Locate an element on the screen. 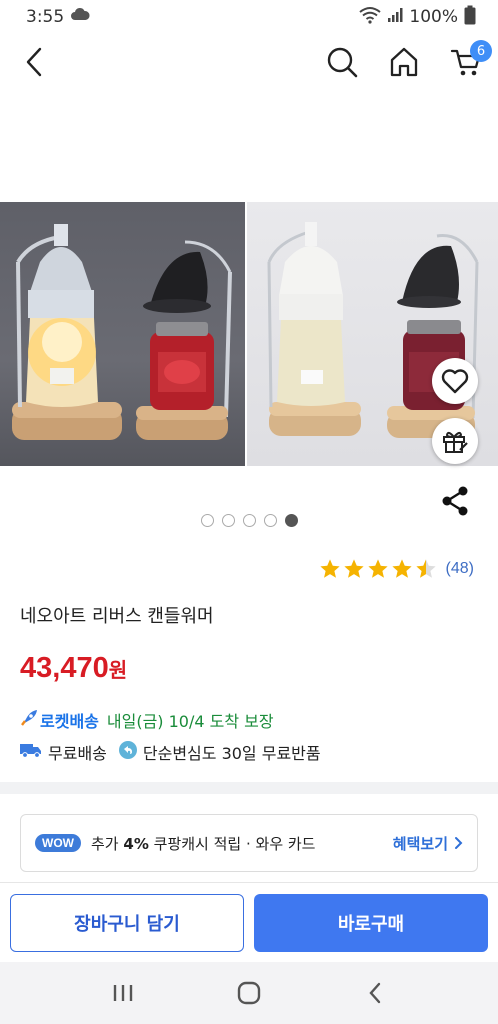 The width and height of the screenshot is (498, 1024). free-shipping-text: 무료배송 is located at coordinates (77, 753).